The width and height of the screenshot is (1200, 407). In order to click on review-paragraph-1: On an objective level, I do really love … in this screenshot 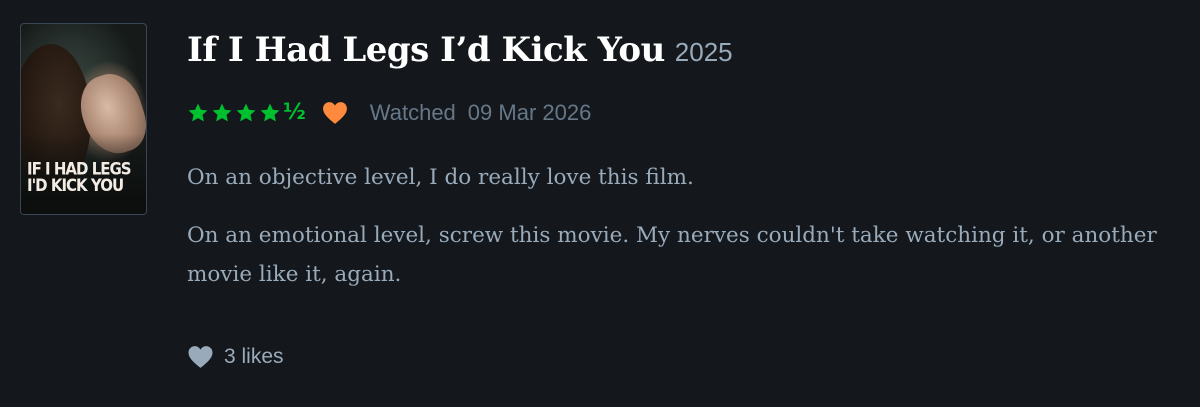, I will do `click(440, 177)`.